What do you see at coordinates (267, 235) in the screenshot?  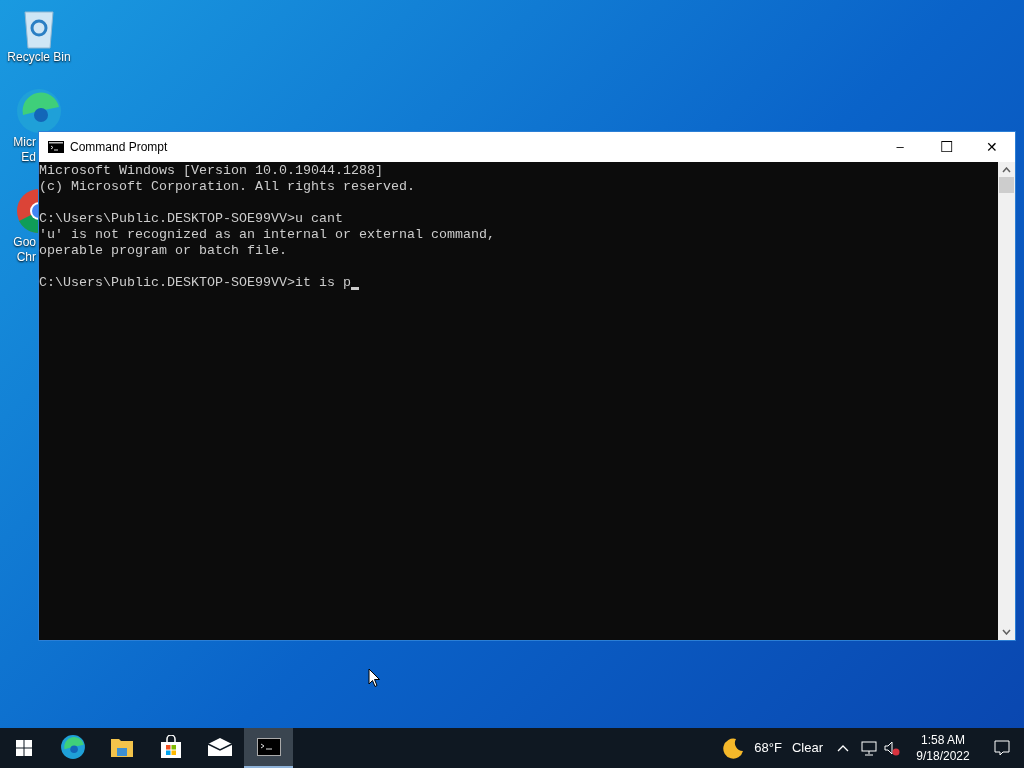 I see `console-line: 'u' is not recognized as an internal or external command,` at bounding box center [267, 235].